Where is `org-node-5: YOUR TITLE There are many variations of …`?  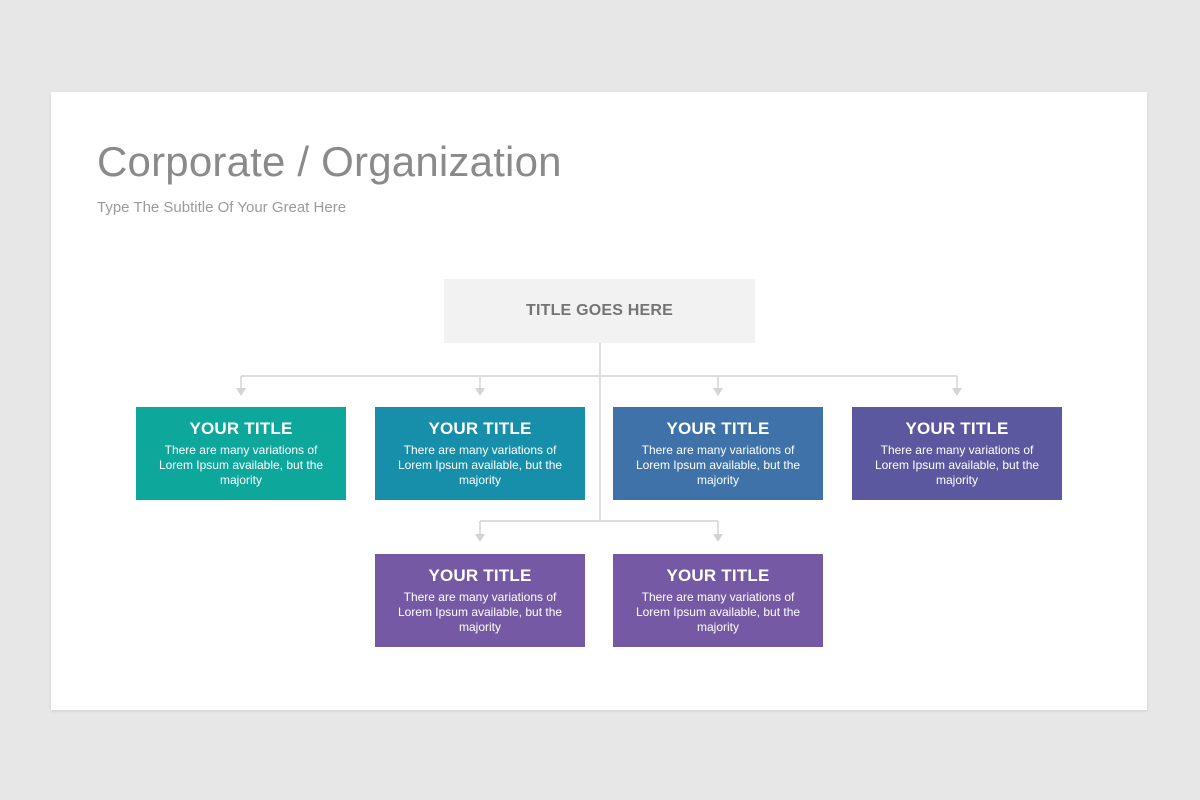 org-node-5: YOUR TITLE There are many variations of … is located at coordinates (480, 600).